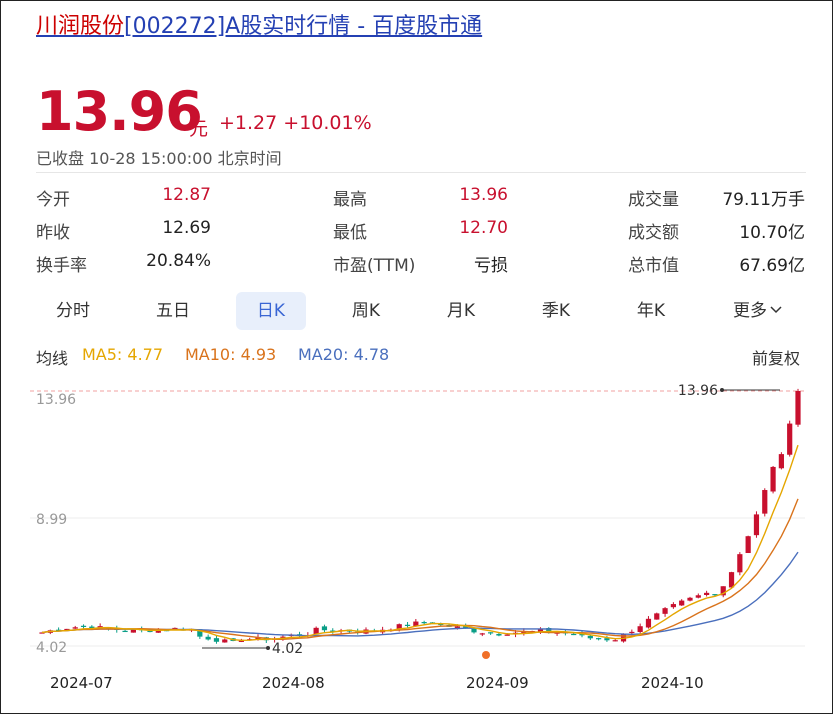 The height and width of the screenshot is (714, 833). Describe the element at coordinates (366, 311) in the screenshot. I see `tab-weekly-k: 周K` at that location.